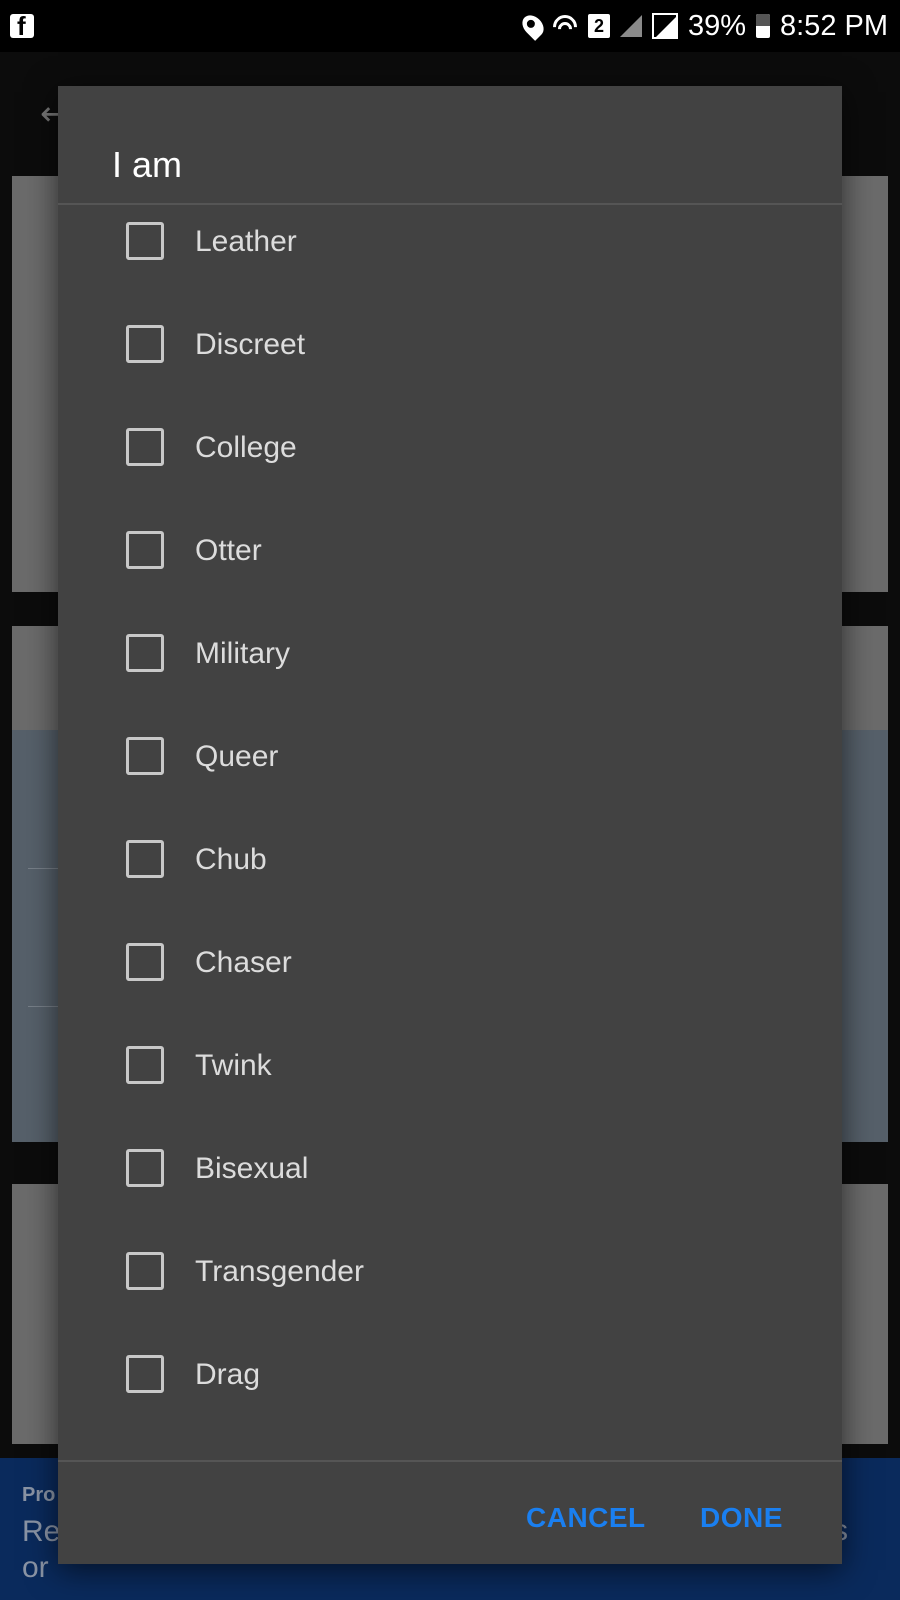  I want to click on option-label: Chaser, so click(243, 962).